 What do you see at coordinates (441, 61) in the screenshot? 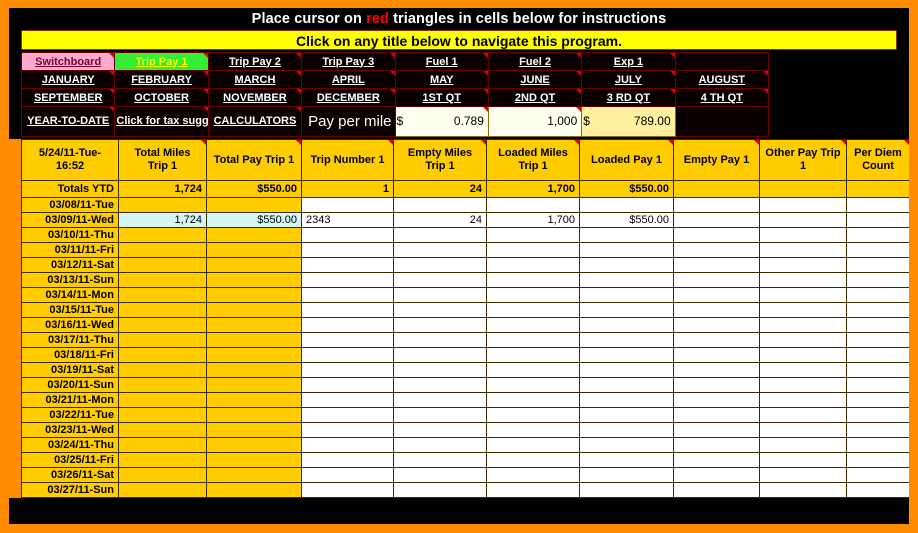
I see `nav-fuel-1: Fuel 1` at bounding box center [441, 61].